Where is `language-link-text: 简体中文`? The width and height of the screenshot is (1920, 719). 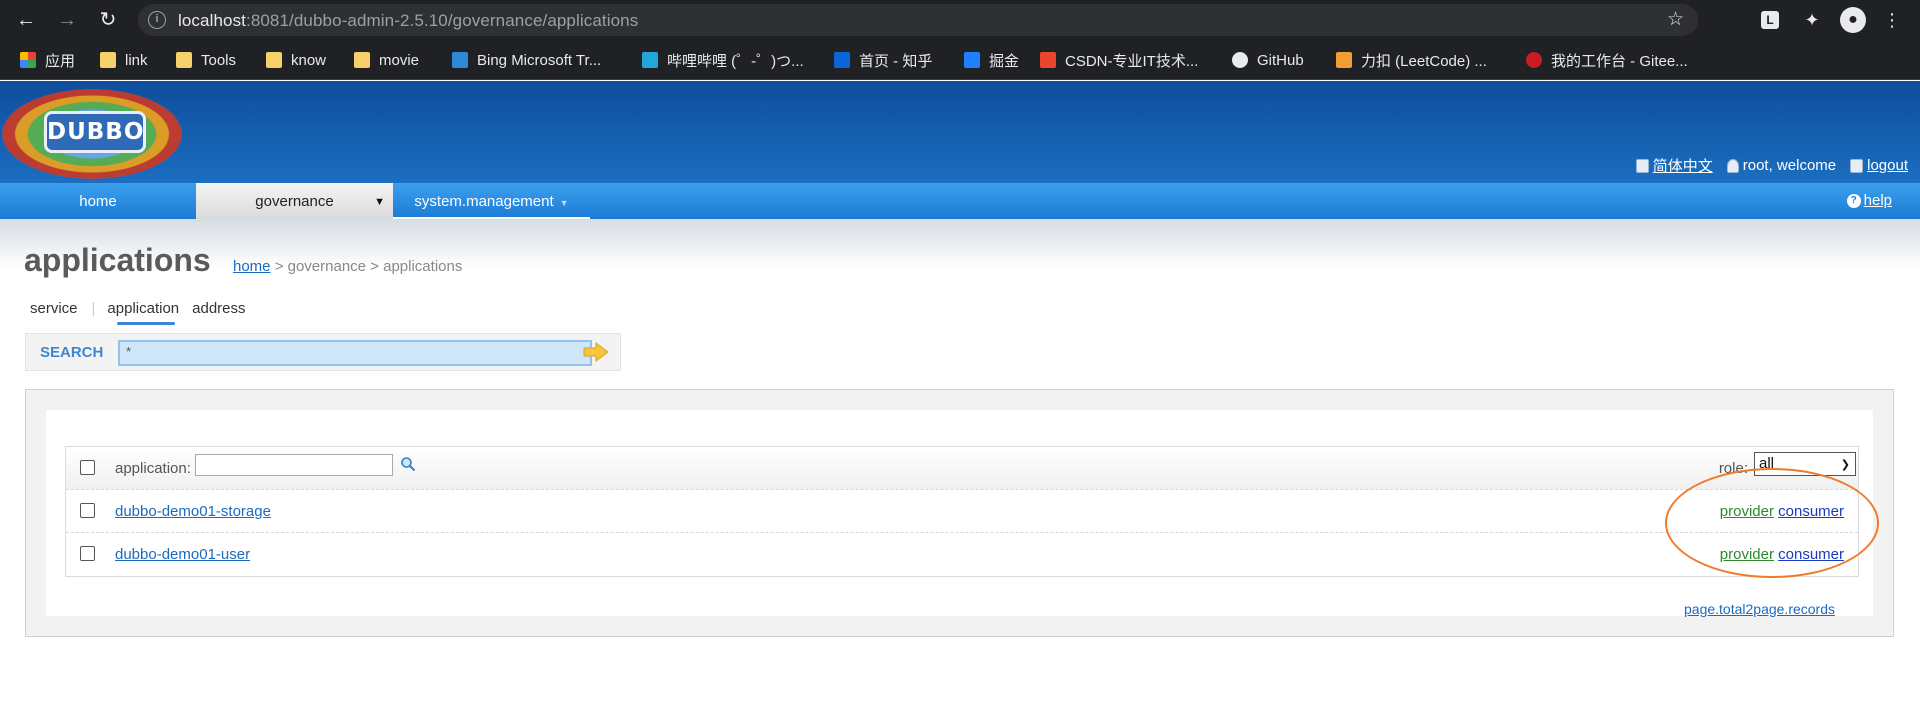
language-link-text: 简体中文 is located at coordinates (1683, 165).